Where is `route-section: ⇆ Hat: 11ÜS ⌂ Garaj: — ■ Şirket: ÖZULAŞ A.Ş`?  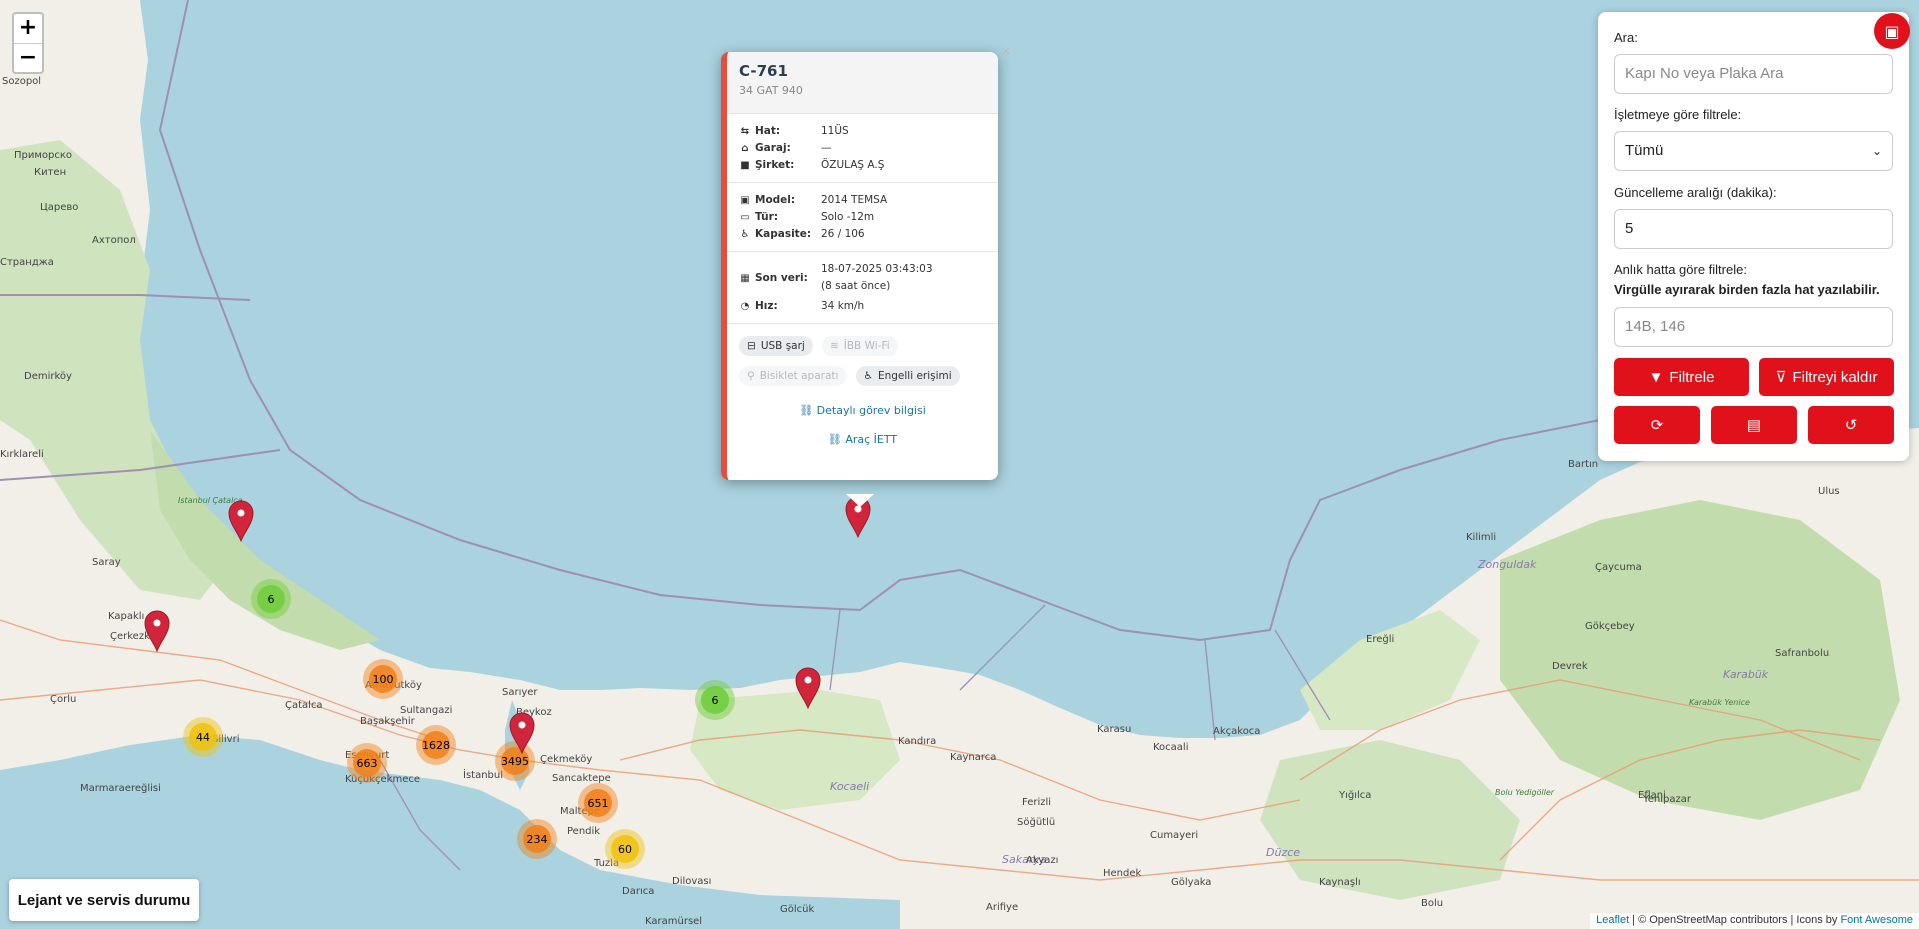
route-section: ⇆ Hat: 11ÜS ⌂ Garaj: — ■ Şirket: ÖZULAŞ A.Ş is located at coordinates (862, 148).